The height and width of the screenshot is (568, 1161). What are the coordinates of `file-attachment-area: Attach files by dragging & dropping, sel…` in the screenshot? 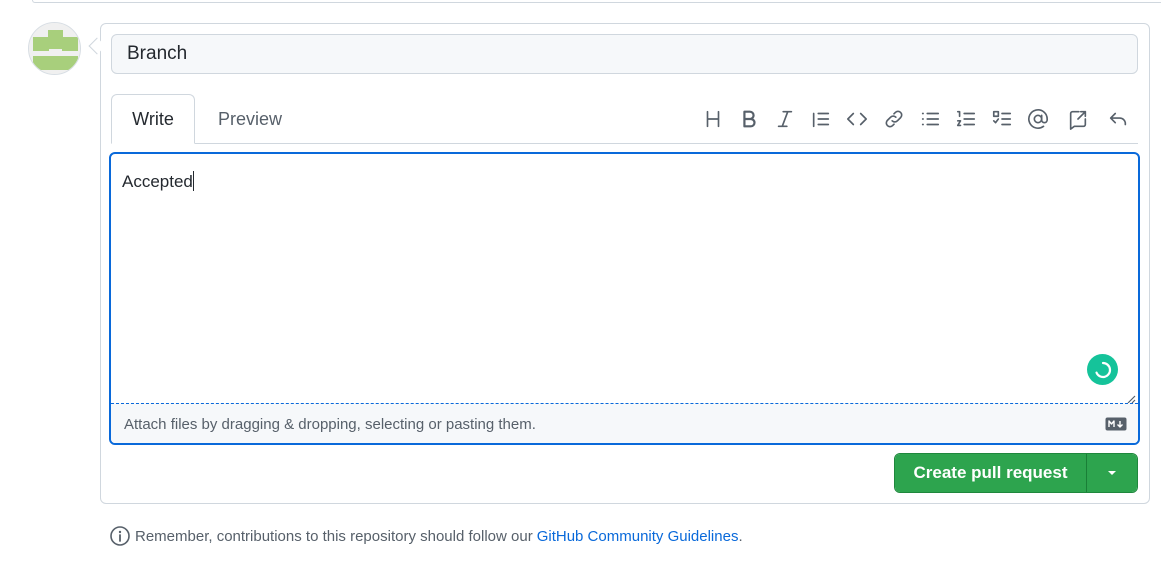 It's located at (624, 423).